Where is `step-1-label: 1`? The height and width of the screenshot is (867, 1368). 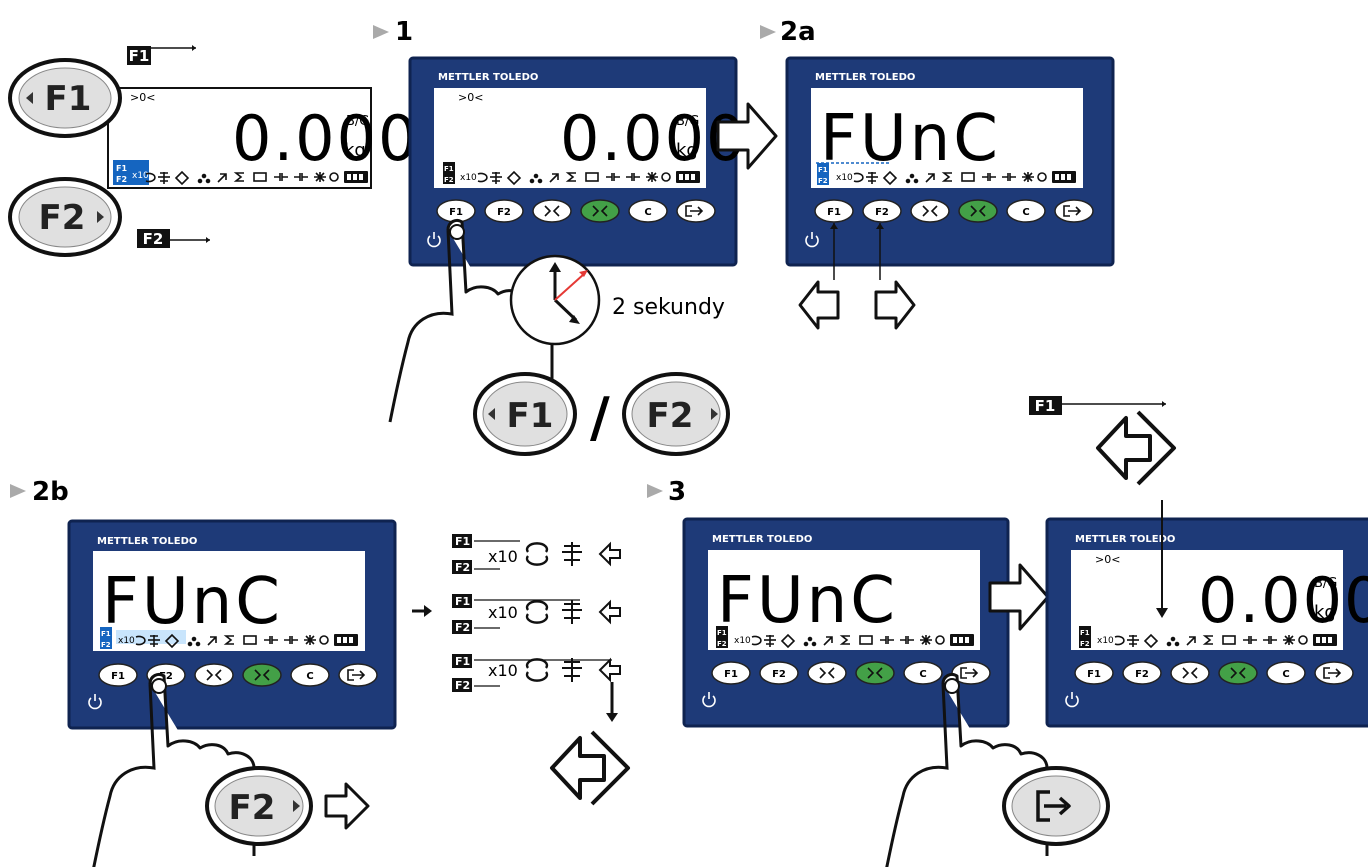 step-1-label: 1 is located at coordinates (404, 32).